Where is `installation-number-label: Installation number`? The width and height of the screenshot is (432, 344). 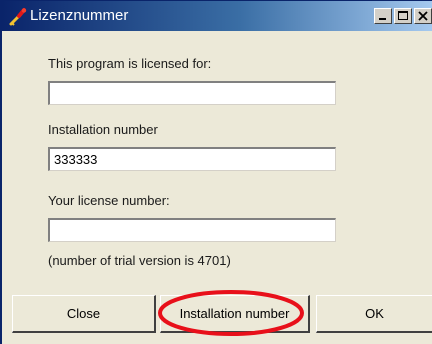 installation-number-label: Installation number is located at coordinates (103, 129).